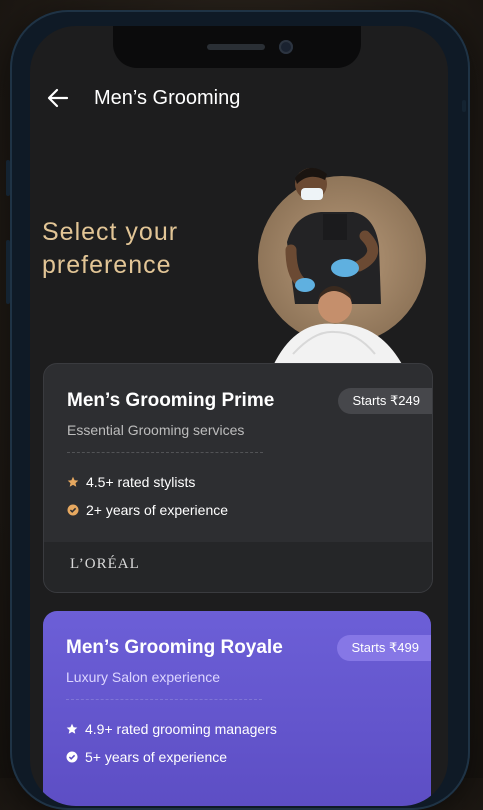 The image size is (483, 810). Describe the element at coordinates (107, 265) in the screenshot. I see `hero-line-2: preference` at that location.